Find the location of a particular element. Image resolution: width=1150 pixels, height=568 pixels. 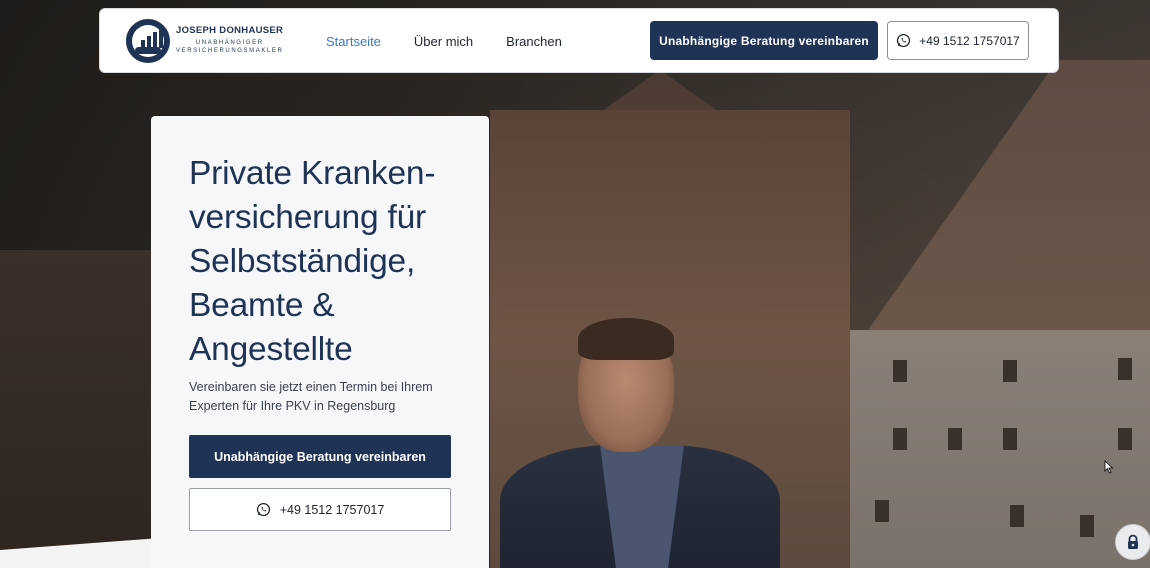

mouse-cursor-icon is located at coordinates (1109, 467).